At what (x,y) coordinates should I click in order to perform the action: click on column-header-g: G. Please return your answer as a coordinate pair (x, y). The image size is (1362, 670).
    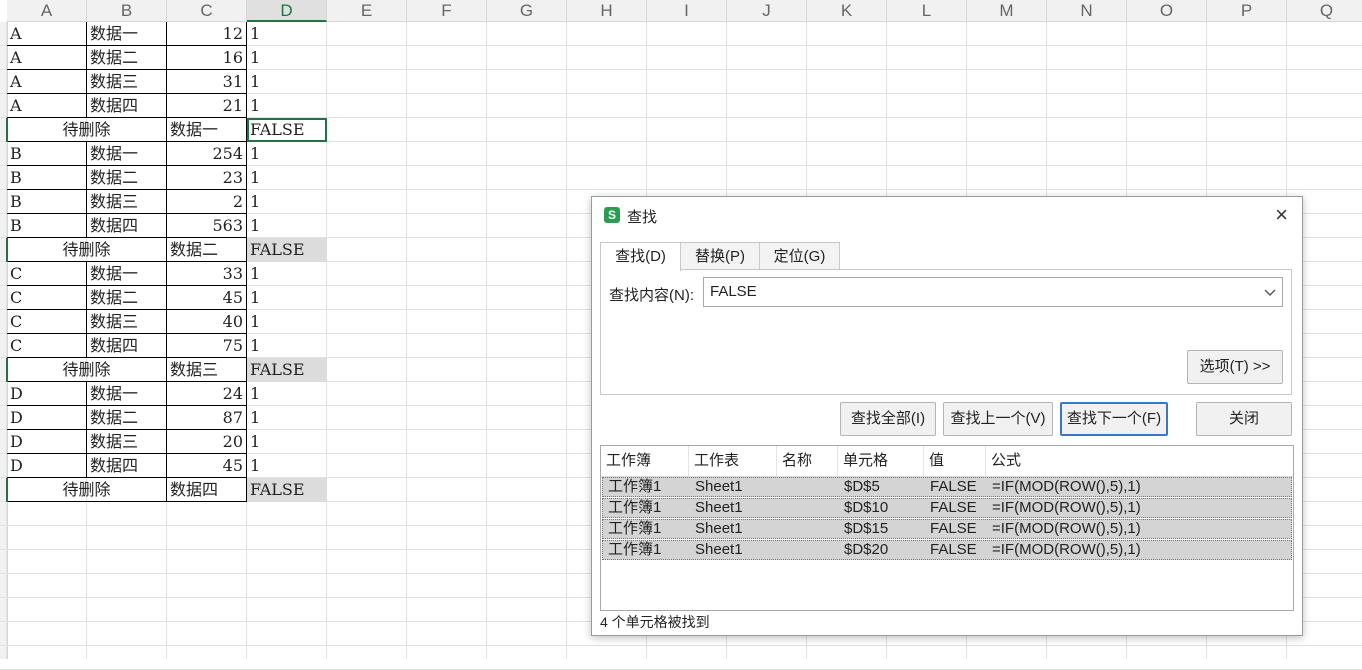
    Looking at the image, I should click on (527, 11).